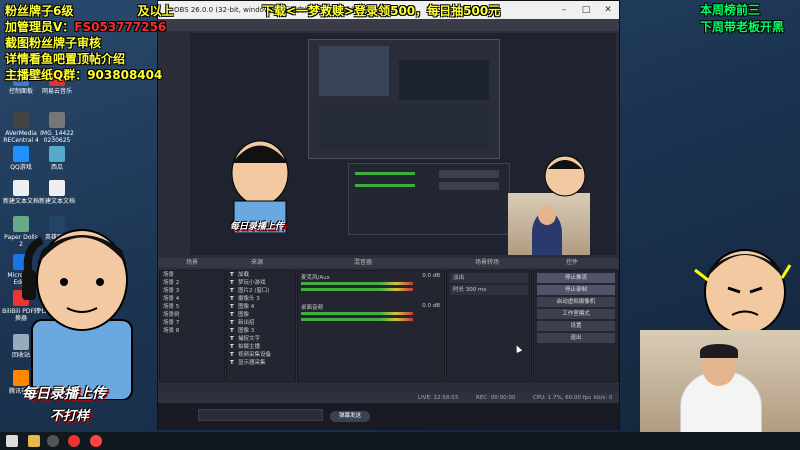 The image size is (800, 450). I want to click on controls-panel: 停止推流停止录制启动虚拟摄像机 工作室模式设置退出, so click(576, 326).